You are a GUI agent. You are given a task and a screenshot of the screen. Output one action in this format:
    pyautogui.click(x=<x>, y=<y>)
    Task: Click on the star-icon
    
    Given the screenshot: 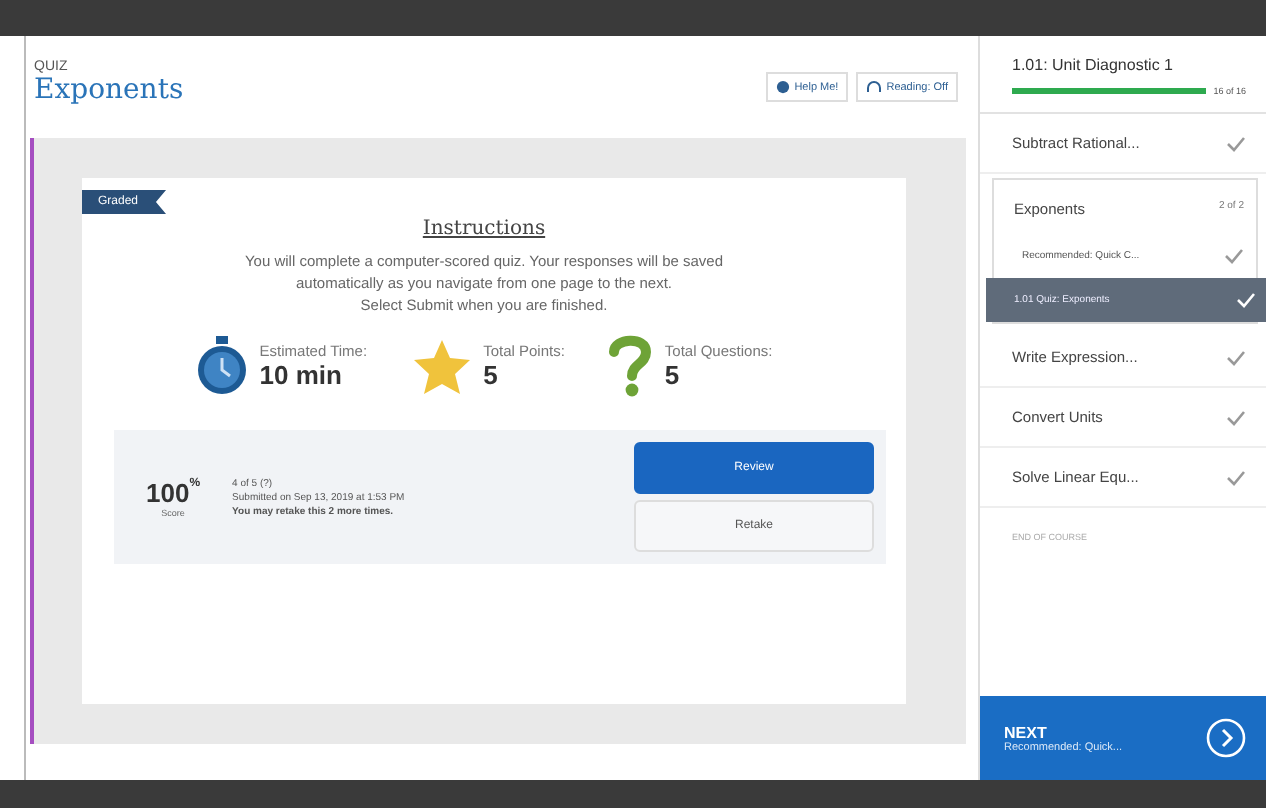 What is the action you would take?
    pyautogui.click(x=441, y=366)
    